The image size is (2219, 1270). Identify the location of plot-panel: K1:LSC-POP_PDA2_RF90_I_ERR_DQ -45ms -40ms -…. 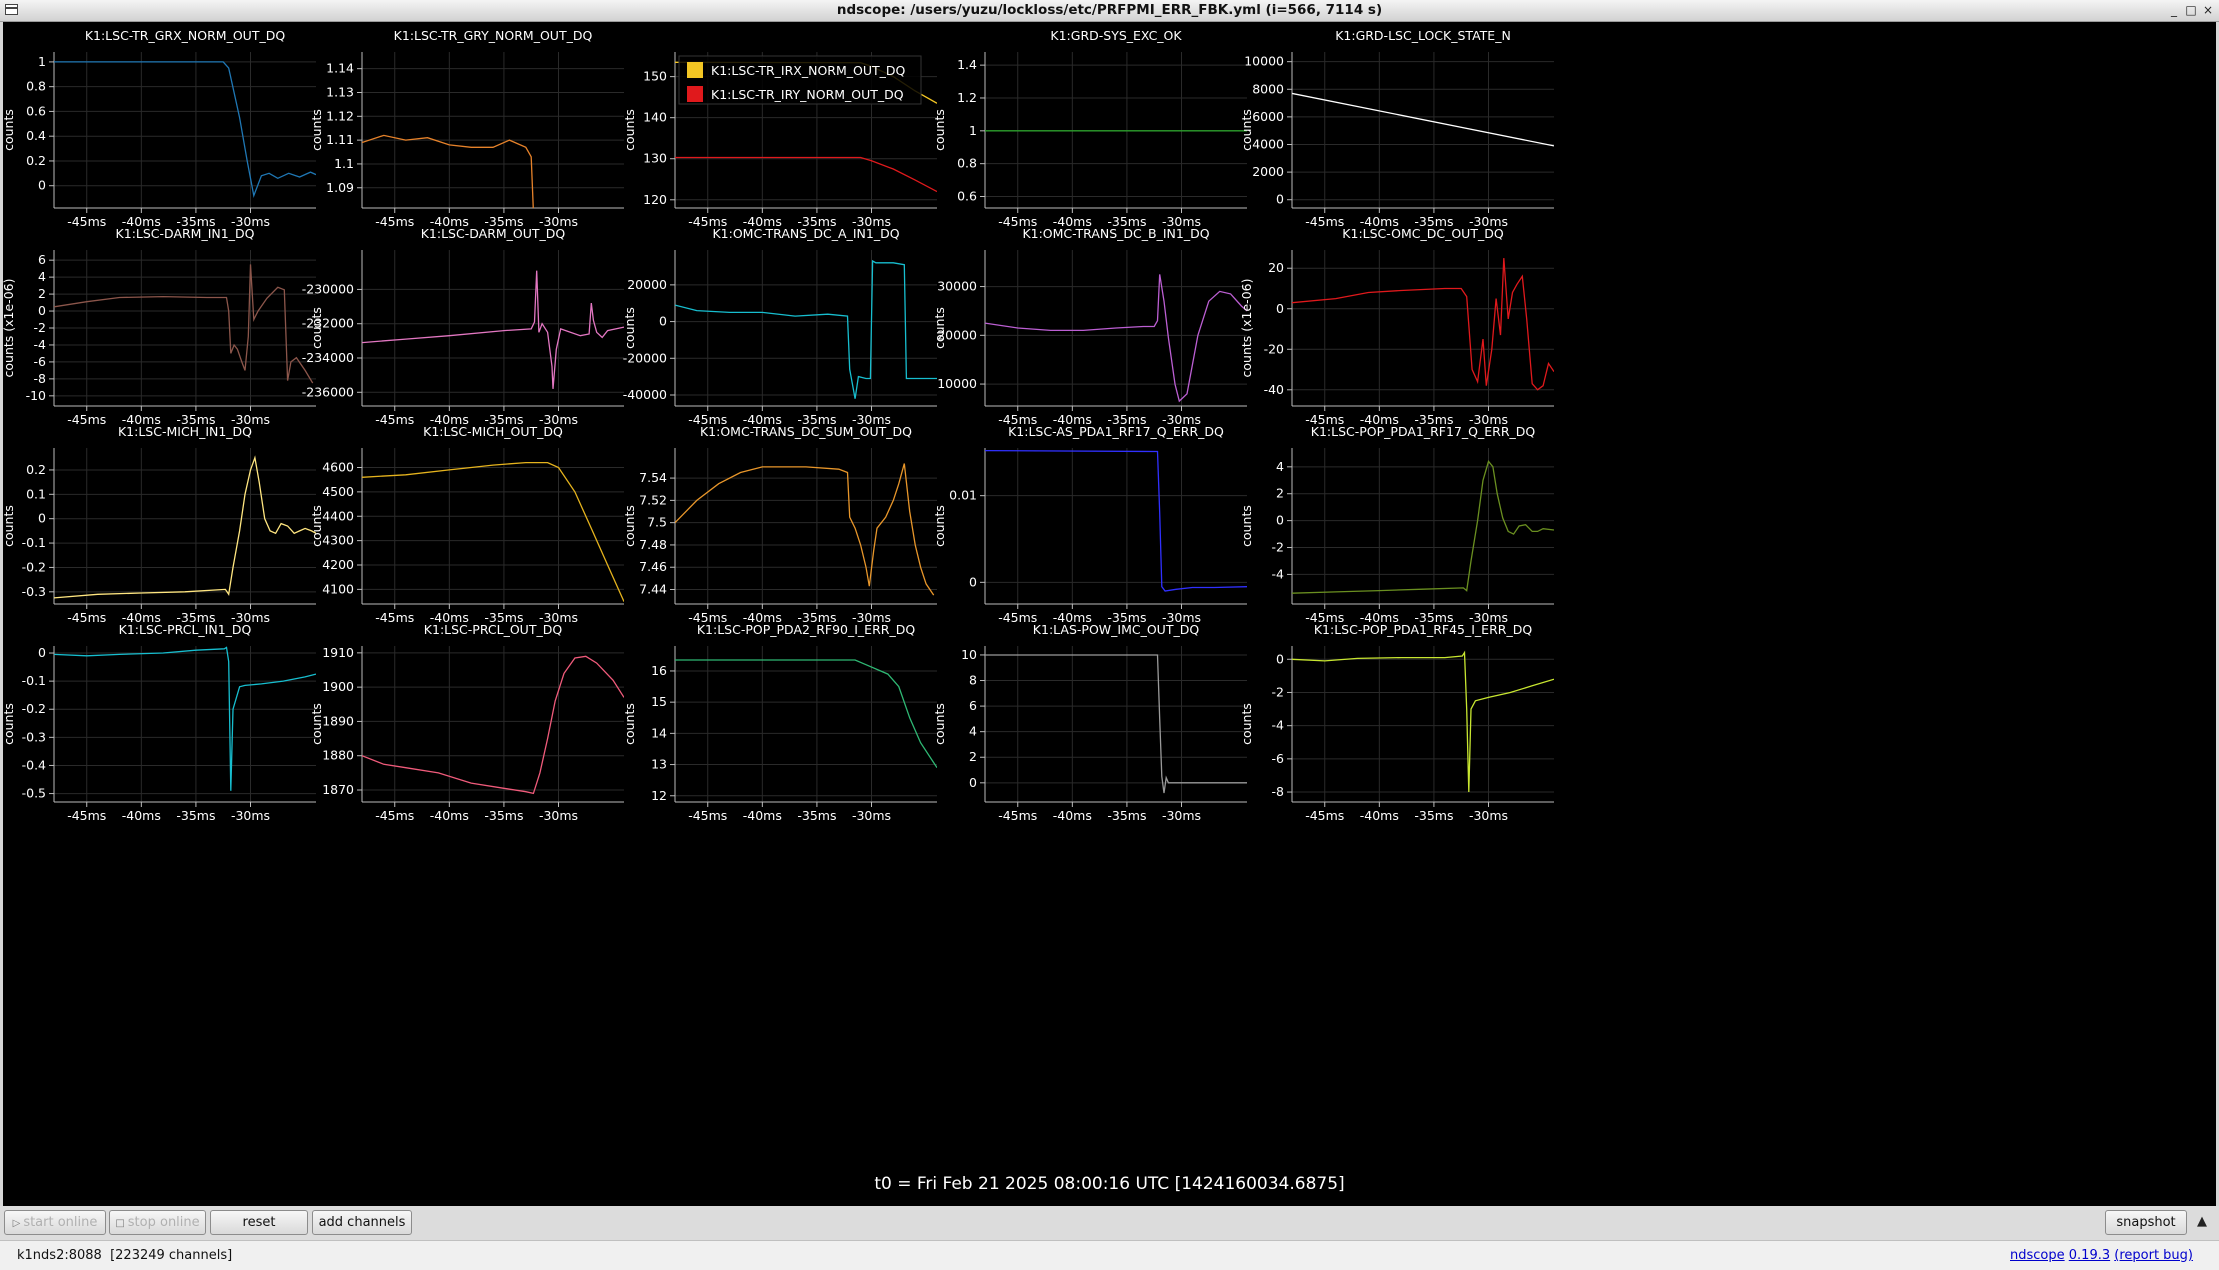
(779, 722).